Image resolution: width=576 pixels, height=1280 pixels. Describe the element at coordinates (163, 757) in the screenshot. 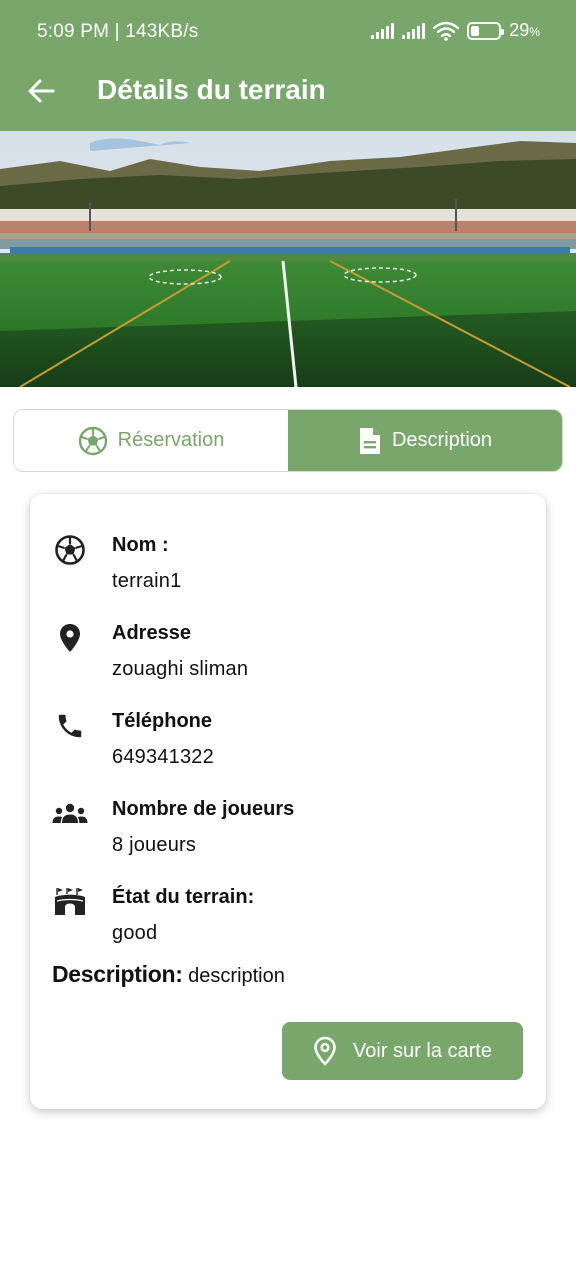

I see `telephone-value: 649341322` at that location.